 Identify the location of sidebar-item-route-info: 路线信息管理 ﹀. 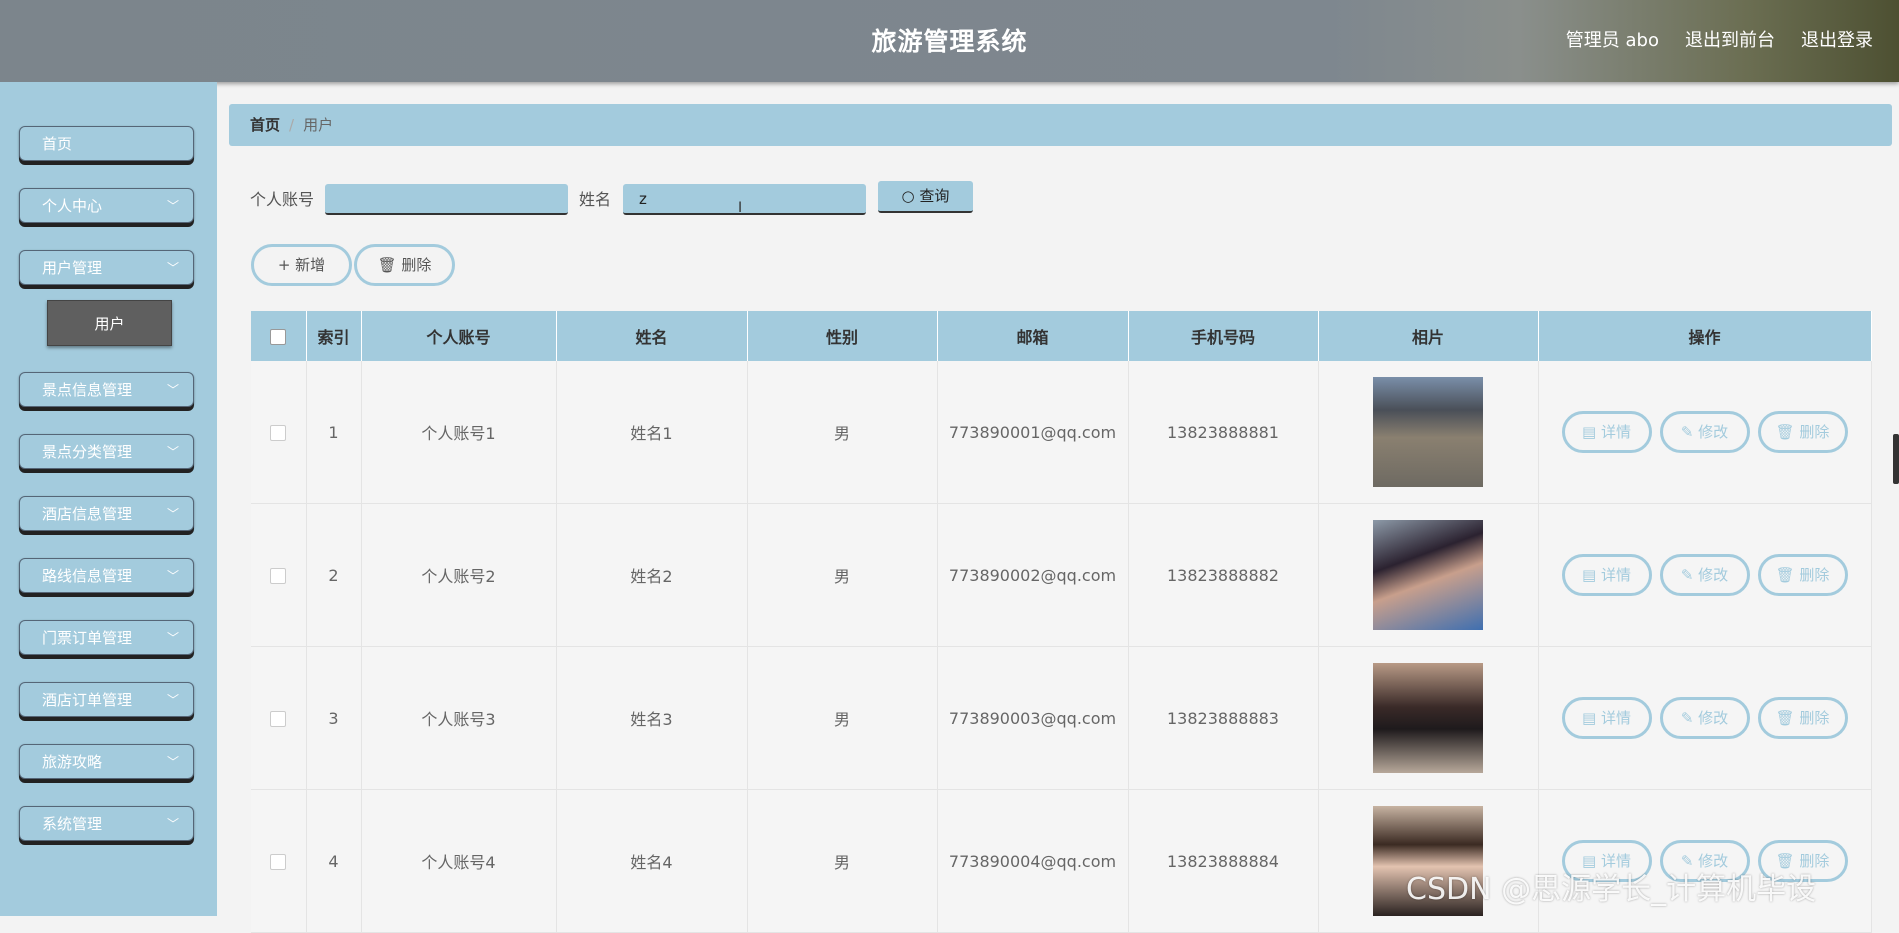
(106, 575).